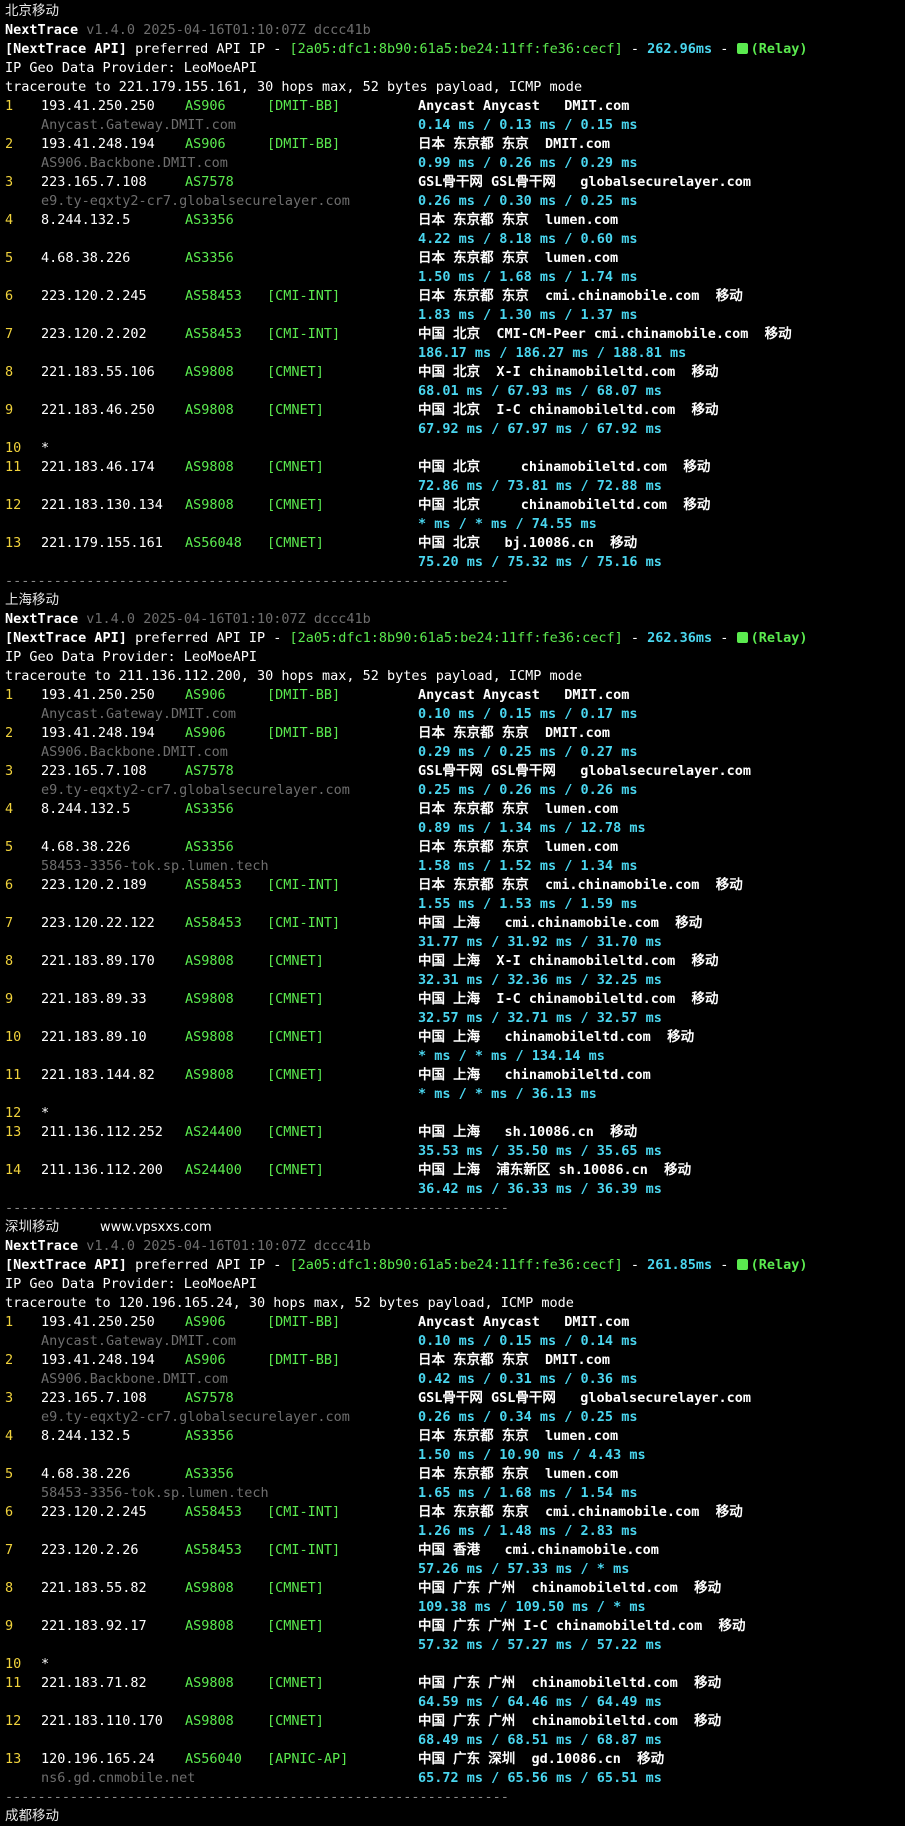  I want to click on hop-asn: AS24400, so click(213, 1170).